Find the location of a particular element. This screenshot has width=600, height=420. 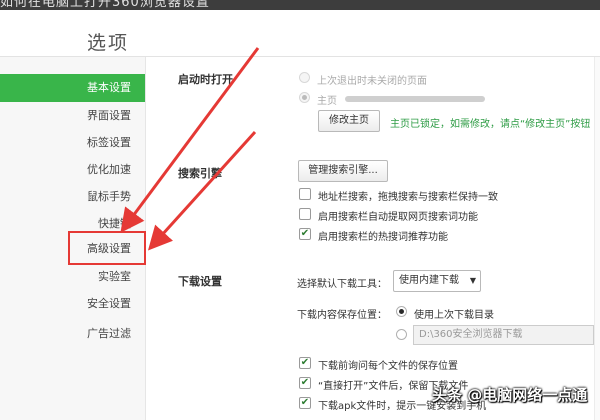

sidebar-item-interface-settings: 界面设置 is located at coordinates (72, 116).